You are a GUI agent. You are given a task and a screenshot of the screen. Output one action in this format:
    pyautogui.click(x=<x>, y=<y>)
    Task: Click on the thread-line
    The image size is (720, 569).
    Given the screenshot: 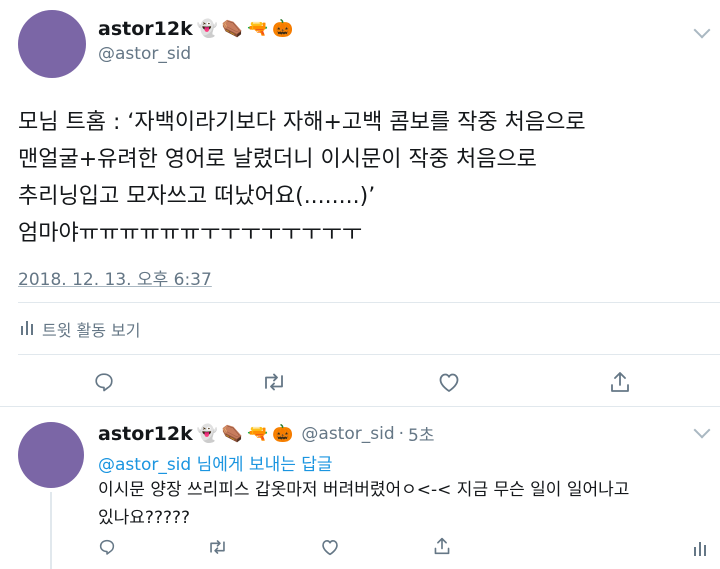 What is the action you would take?
    pyautogui.click(x=51, y=530)
    